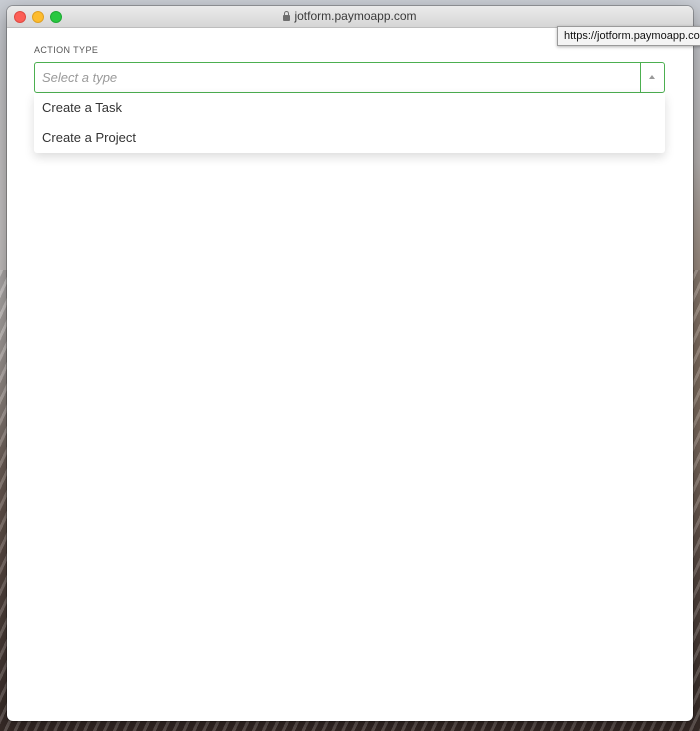 The image size is (700, 731). I want to click on lock-icon, so click(287, 16).